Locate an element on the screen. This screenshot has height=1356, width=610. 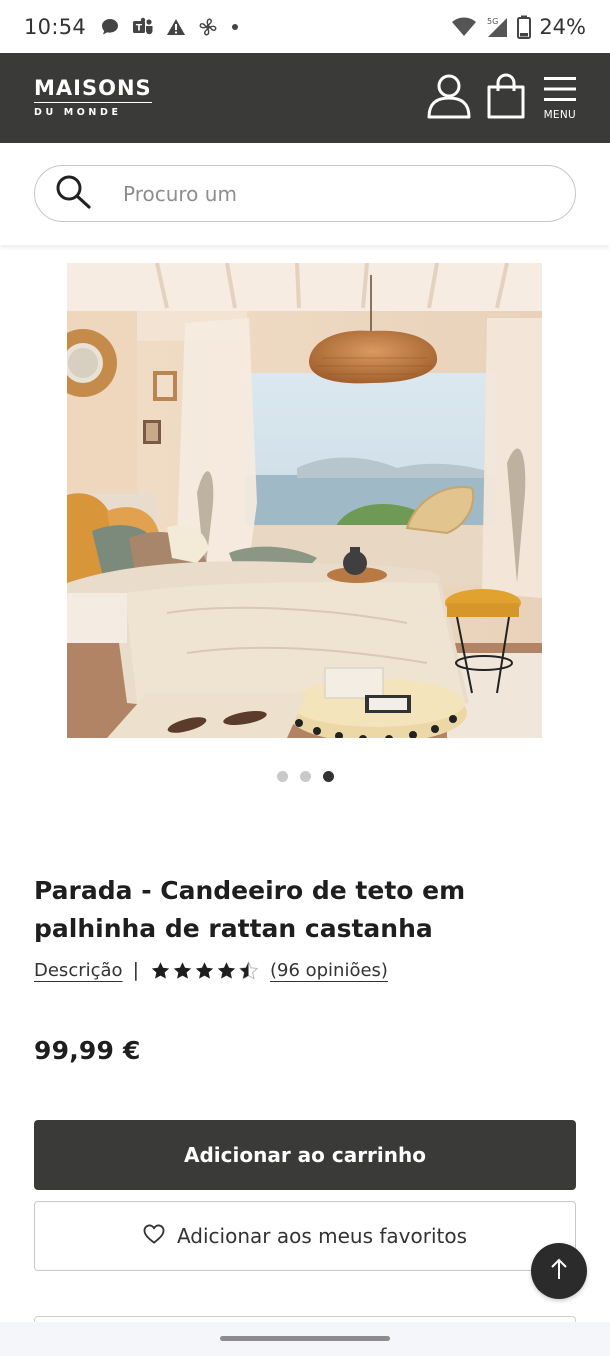
carousel-dot-3-active is located at coordinates (328, 776).